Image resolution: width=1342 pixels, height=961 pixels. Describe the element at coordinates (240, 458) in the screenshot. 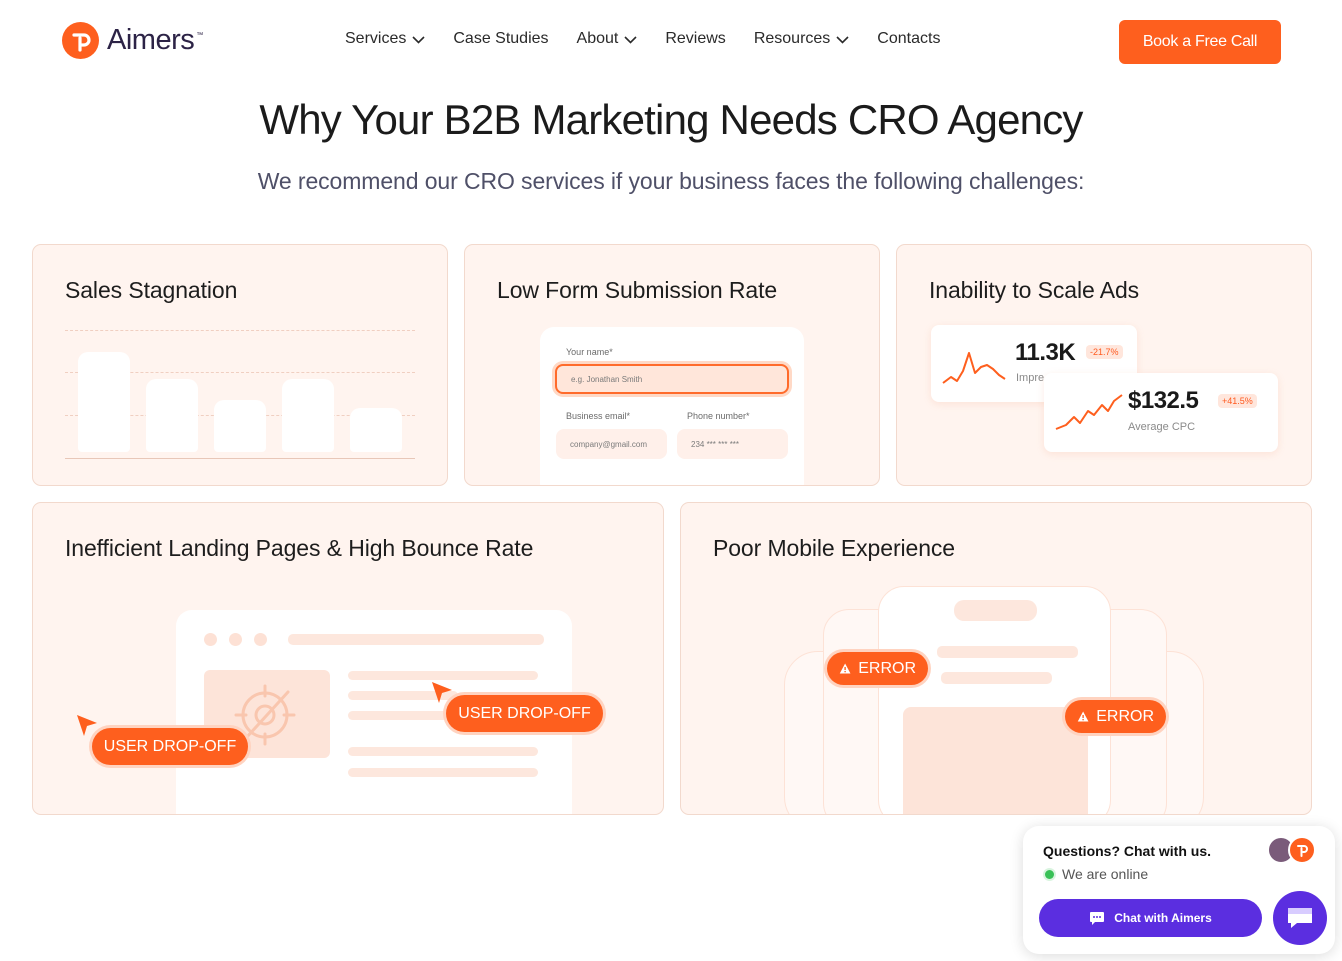

I see `chart-baseline` at that location.